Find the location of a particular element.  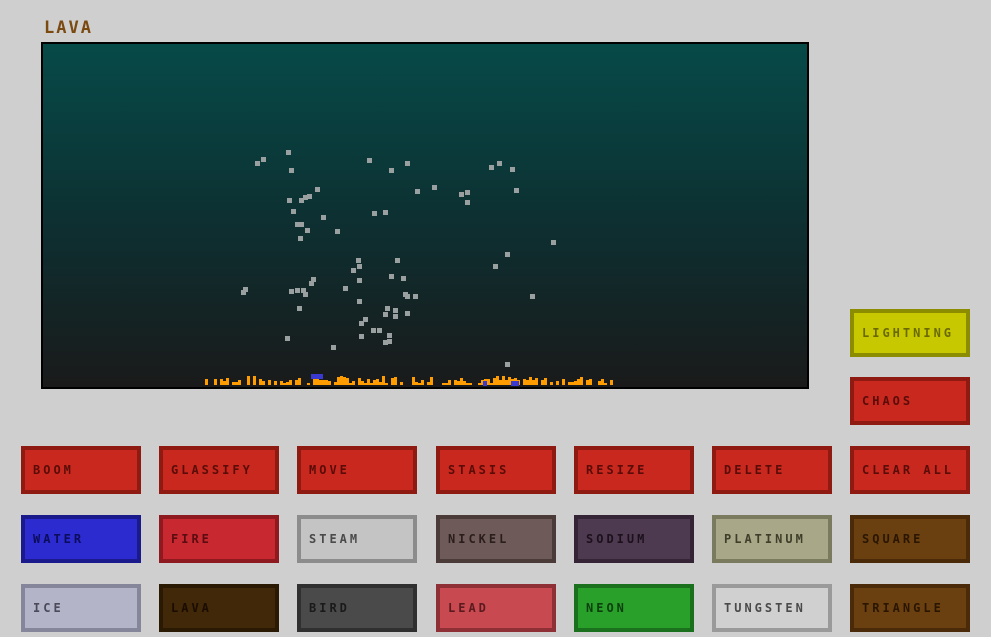

tungsten-button: TUNGSTEN is located at coordinates (772, 608).